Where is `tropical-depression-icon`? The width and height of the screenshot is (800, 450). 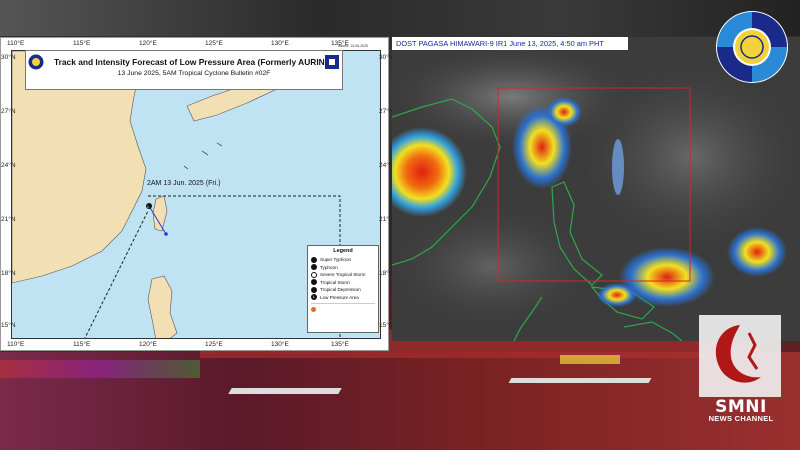
tropical-depression-icon is located at coordinates (314, 289).